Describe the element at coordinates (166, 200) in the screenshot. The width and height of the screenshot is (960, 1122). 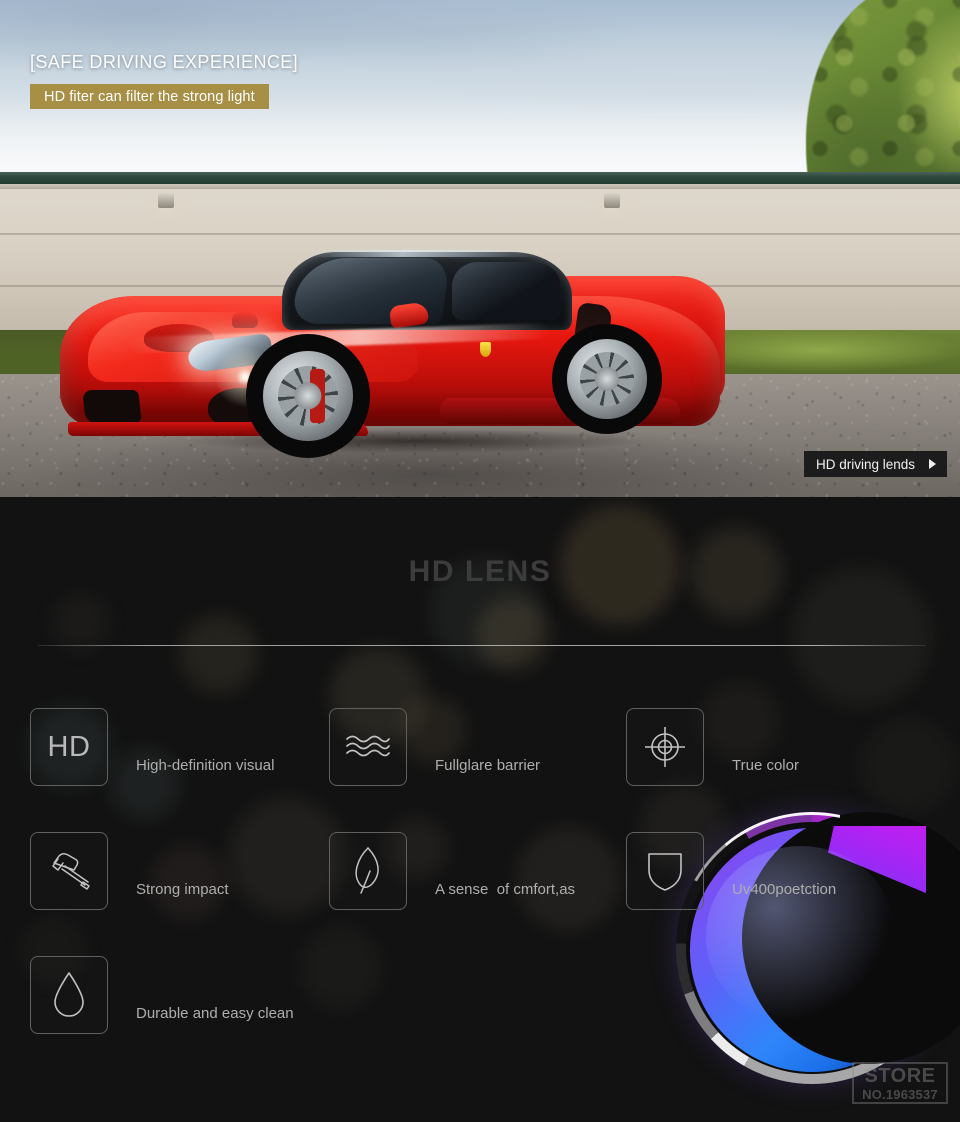
I see `wall-lamp-left` at that location.